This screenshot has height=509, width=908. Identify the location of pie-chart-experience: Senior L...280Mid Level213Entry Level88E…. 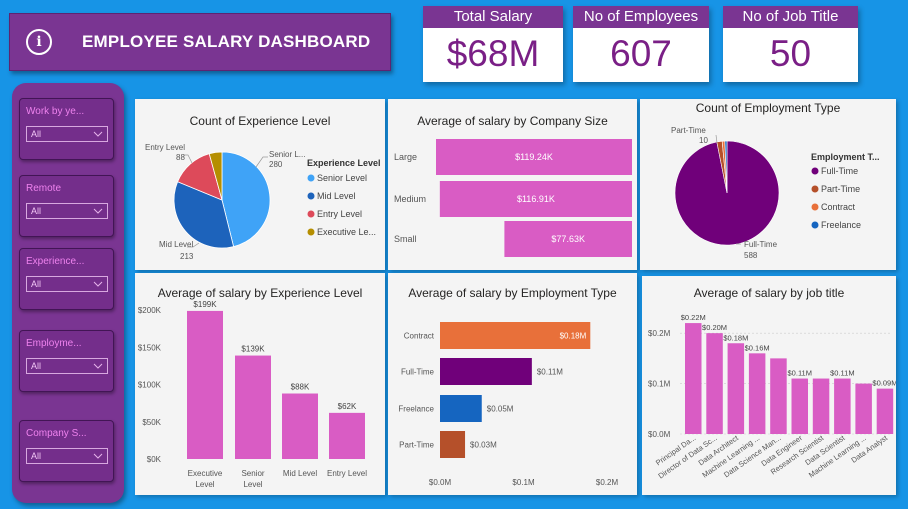
(263, 202).